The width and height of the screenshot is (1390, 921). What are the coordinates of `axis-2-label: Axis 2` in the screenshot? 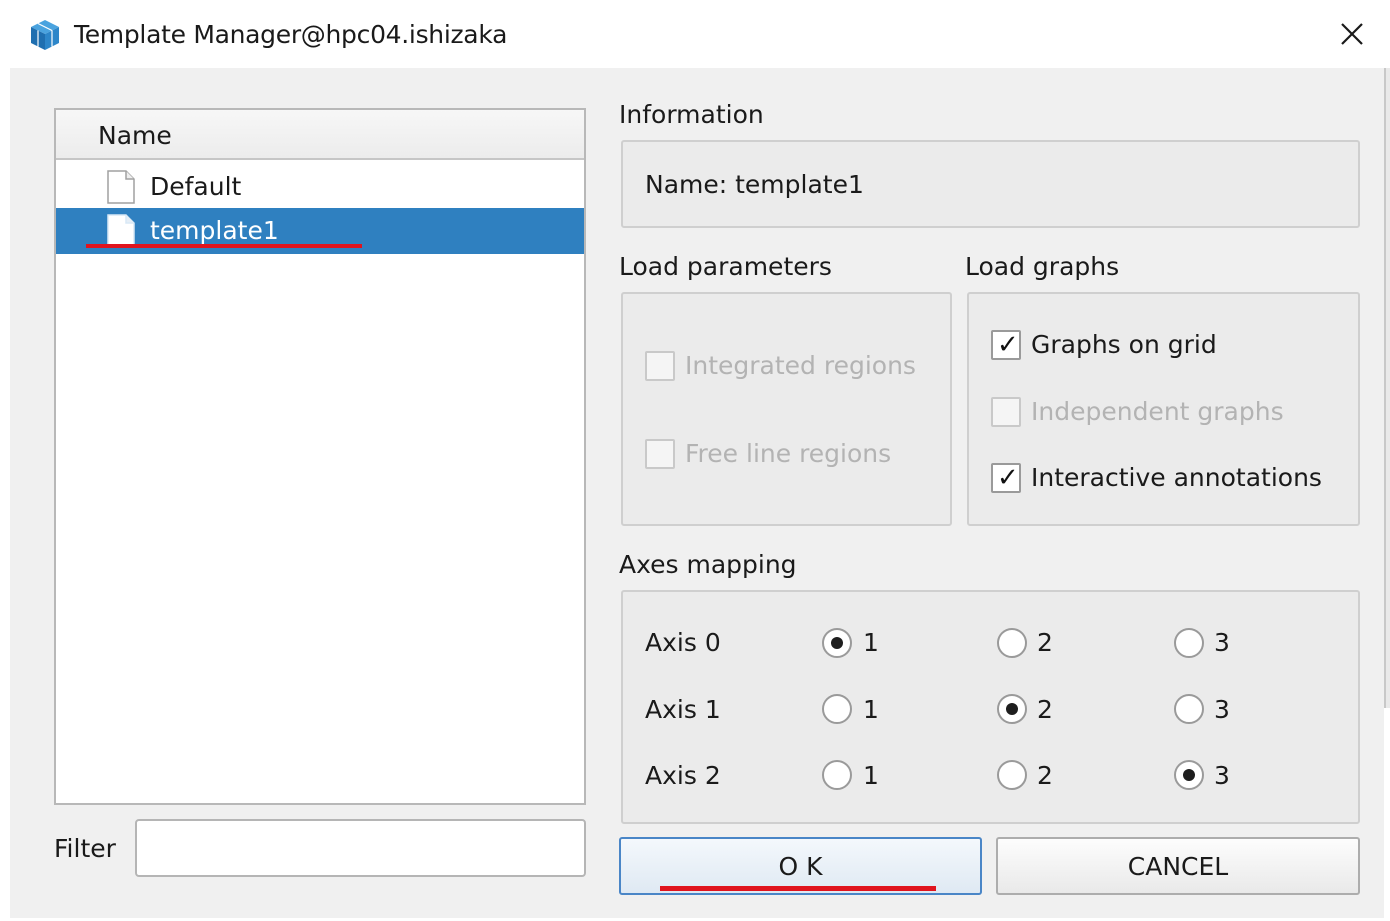 It's located at (683, 775).